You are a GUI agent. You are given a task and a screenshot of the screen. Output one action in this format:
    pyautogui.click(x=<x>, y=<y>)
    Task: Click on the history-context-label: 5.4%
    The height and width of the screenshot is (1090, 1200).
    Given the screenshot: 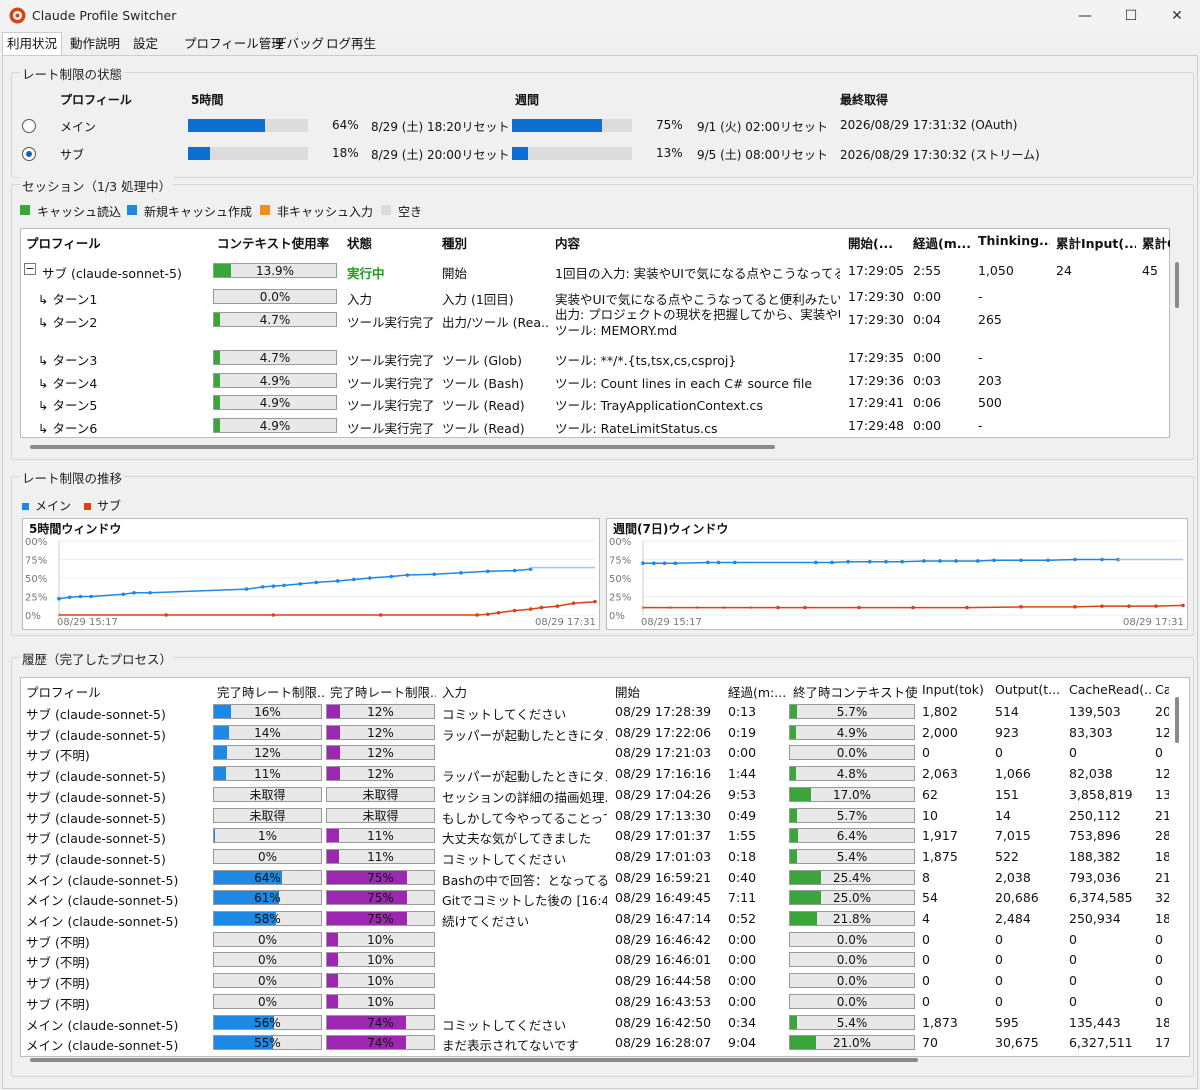 What is the action you would take?
    pyautogui.click(x=852, y=1022)
    